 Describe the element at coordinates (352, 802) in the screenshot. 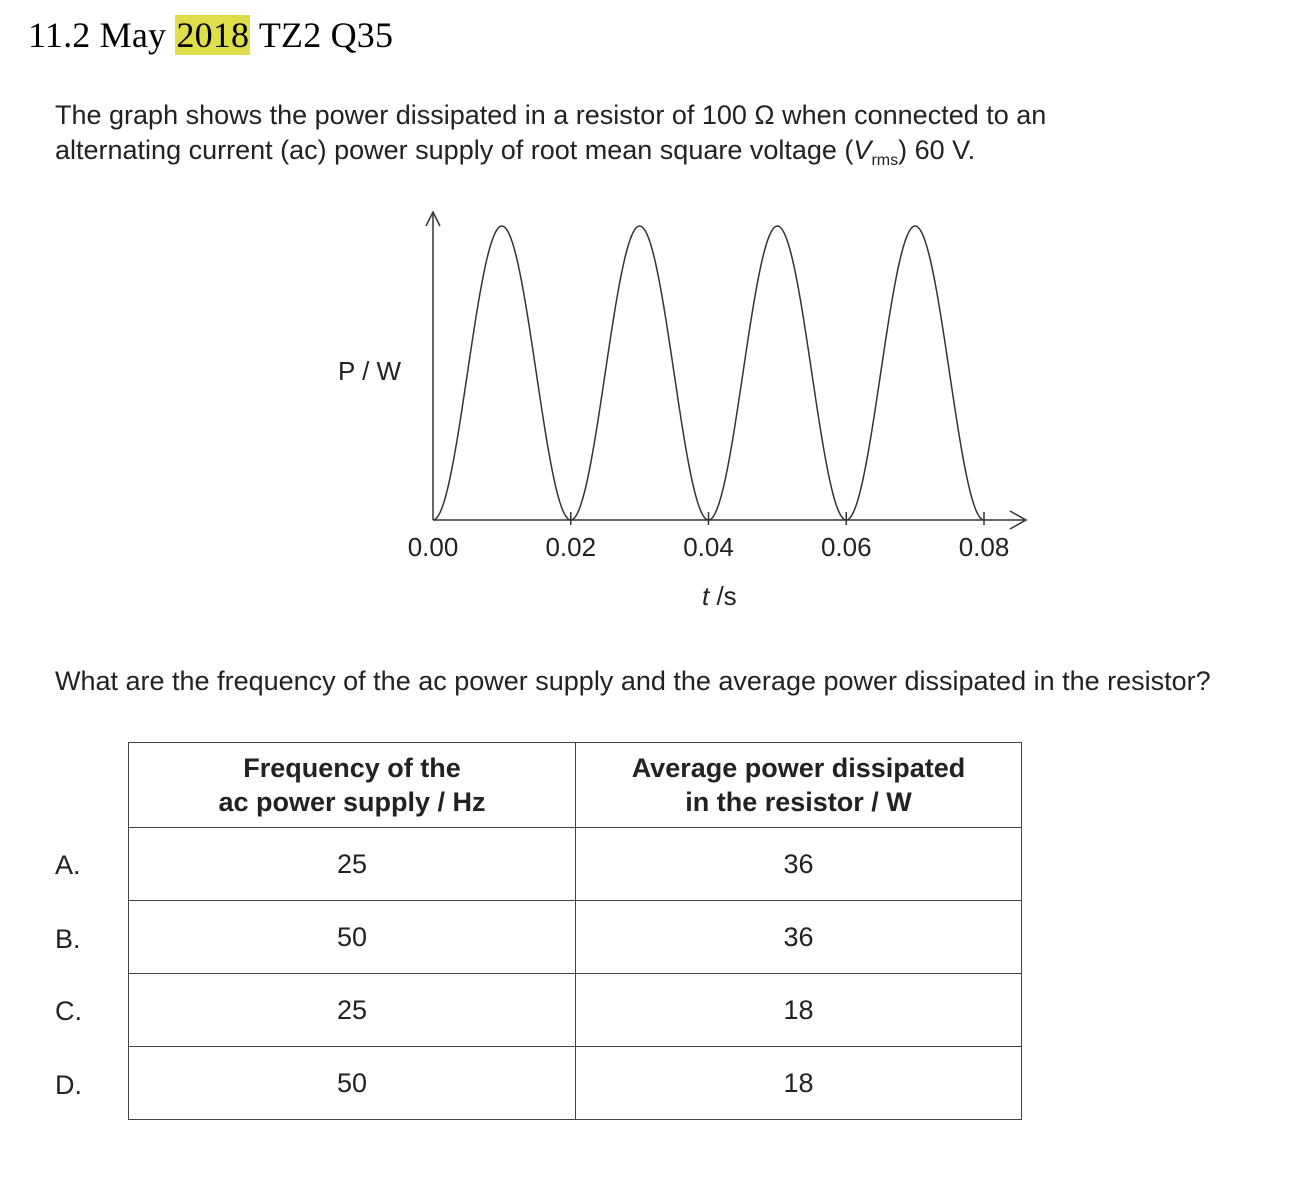

I see `header-frequency-line-2: ac power supply / Hz` at that location.